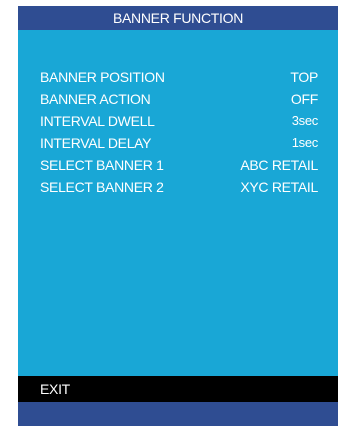 This screenshot has height=427, width=341. I want to click on menu-item-label: SELECT BANNER 1, so click(102, 165).